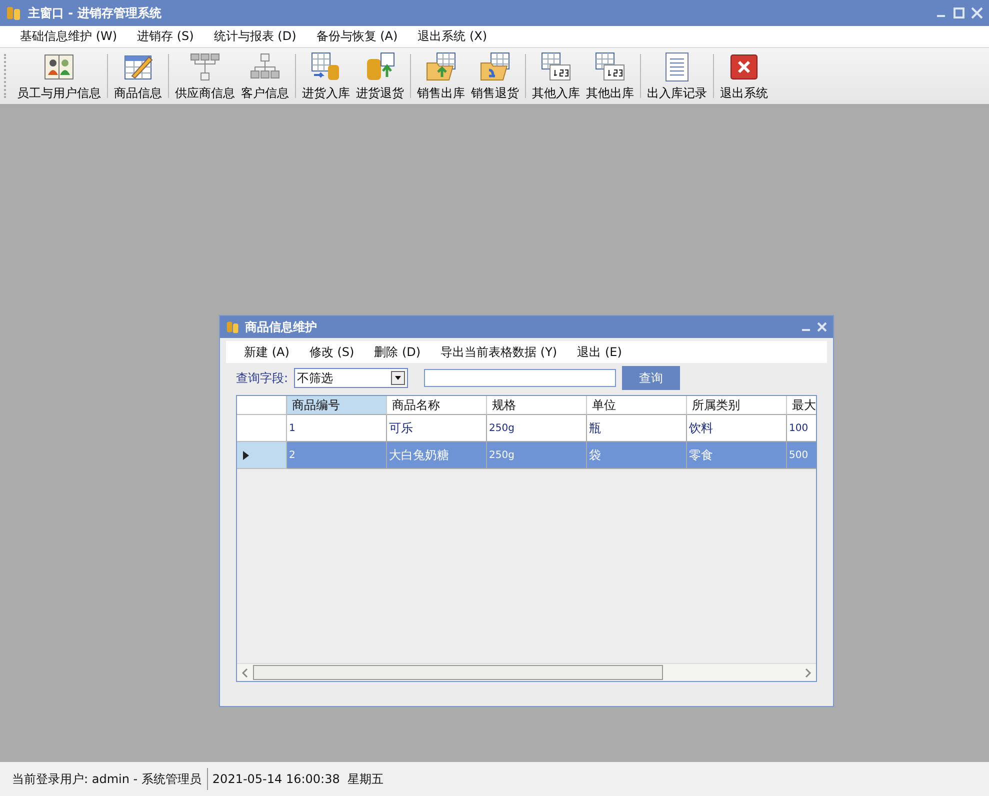 The width and height of the screenshot is (989, 796). What do you see at coordinates (744, 76) in the screenshot?
I see `toolbar-button: 退出系统` at bounding box center [744, 76].